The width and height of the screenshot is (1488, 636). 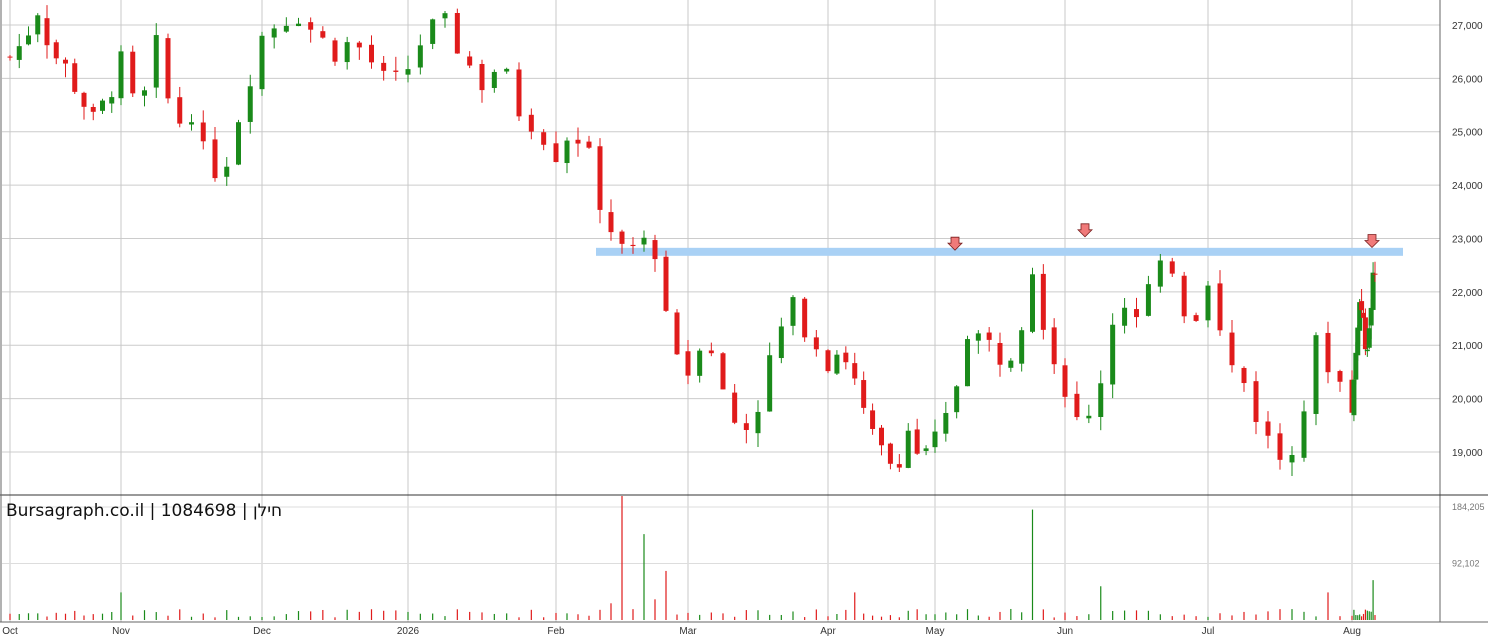 I want to click on y-tick-label: 21,000, so click(x=1467, y=346).